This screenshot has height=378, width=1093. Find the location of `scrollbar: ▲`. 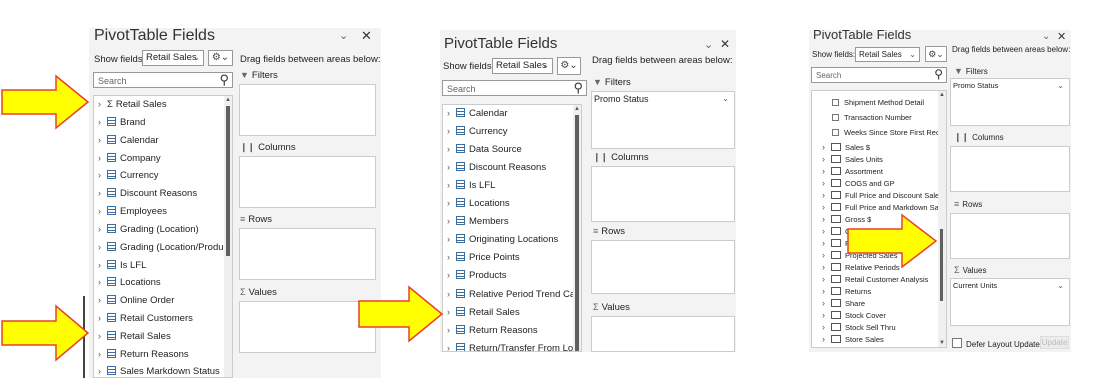

scrollbar: ▲ is located at coordinates (577, 228).